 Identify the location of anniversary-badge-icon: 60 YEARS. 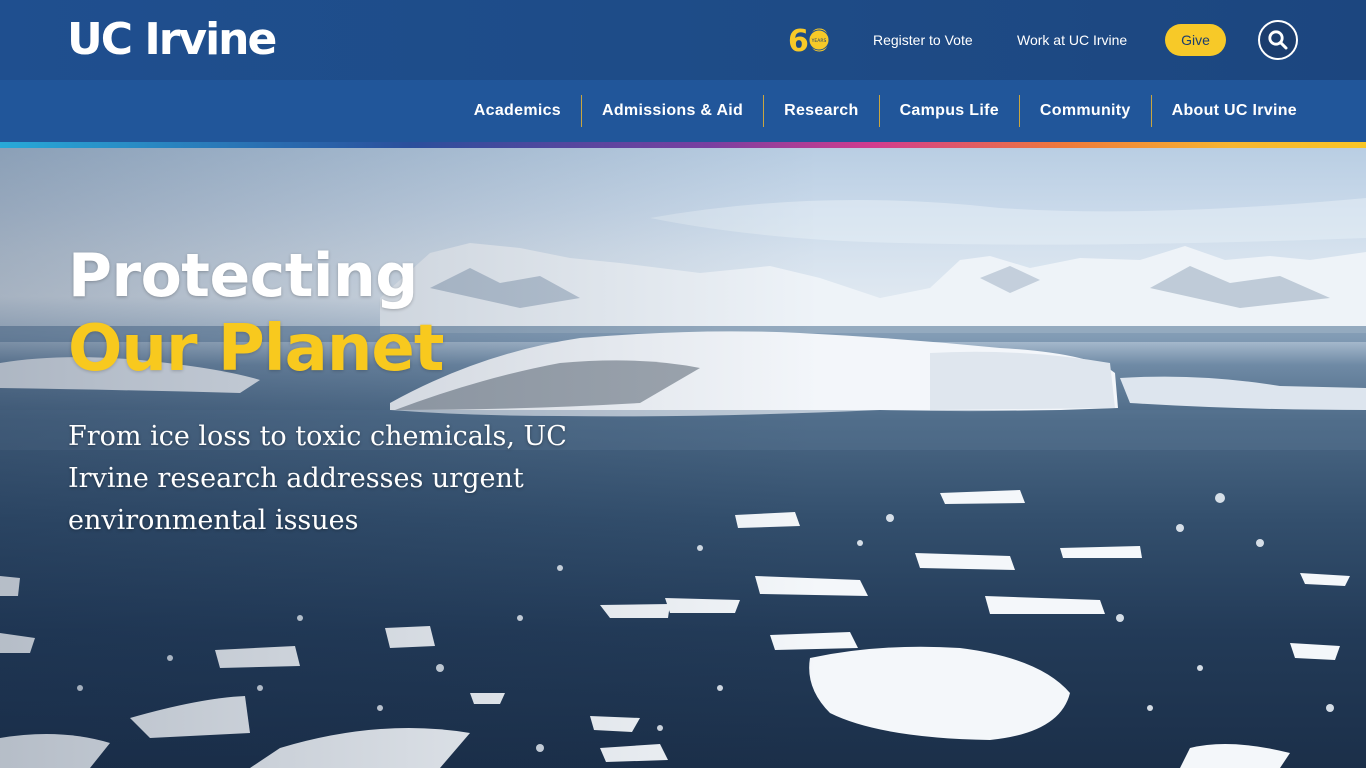
(810, 41).